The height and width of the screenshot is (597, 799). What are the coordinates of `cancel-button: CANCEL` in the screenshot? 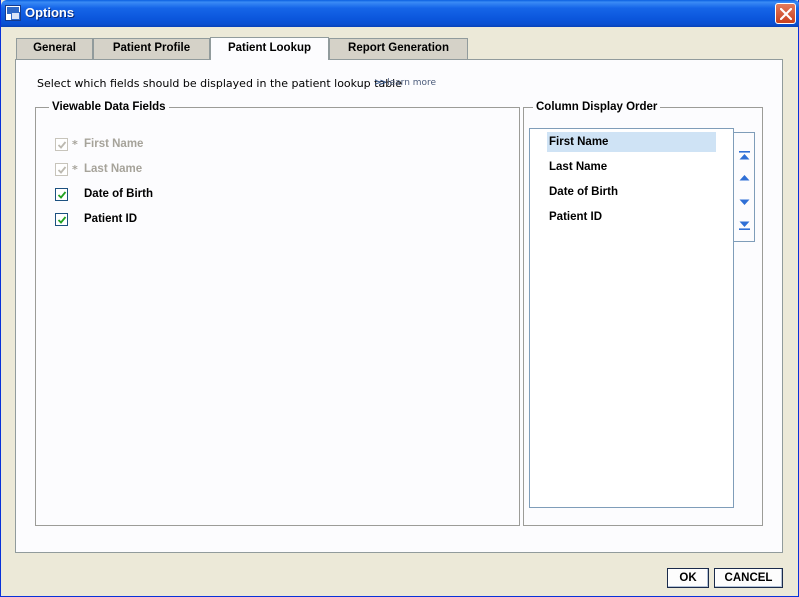 It's located at (748, 578).